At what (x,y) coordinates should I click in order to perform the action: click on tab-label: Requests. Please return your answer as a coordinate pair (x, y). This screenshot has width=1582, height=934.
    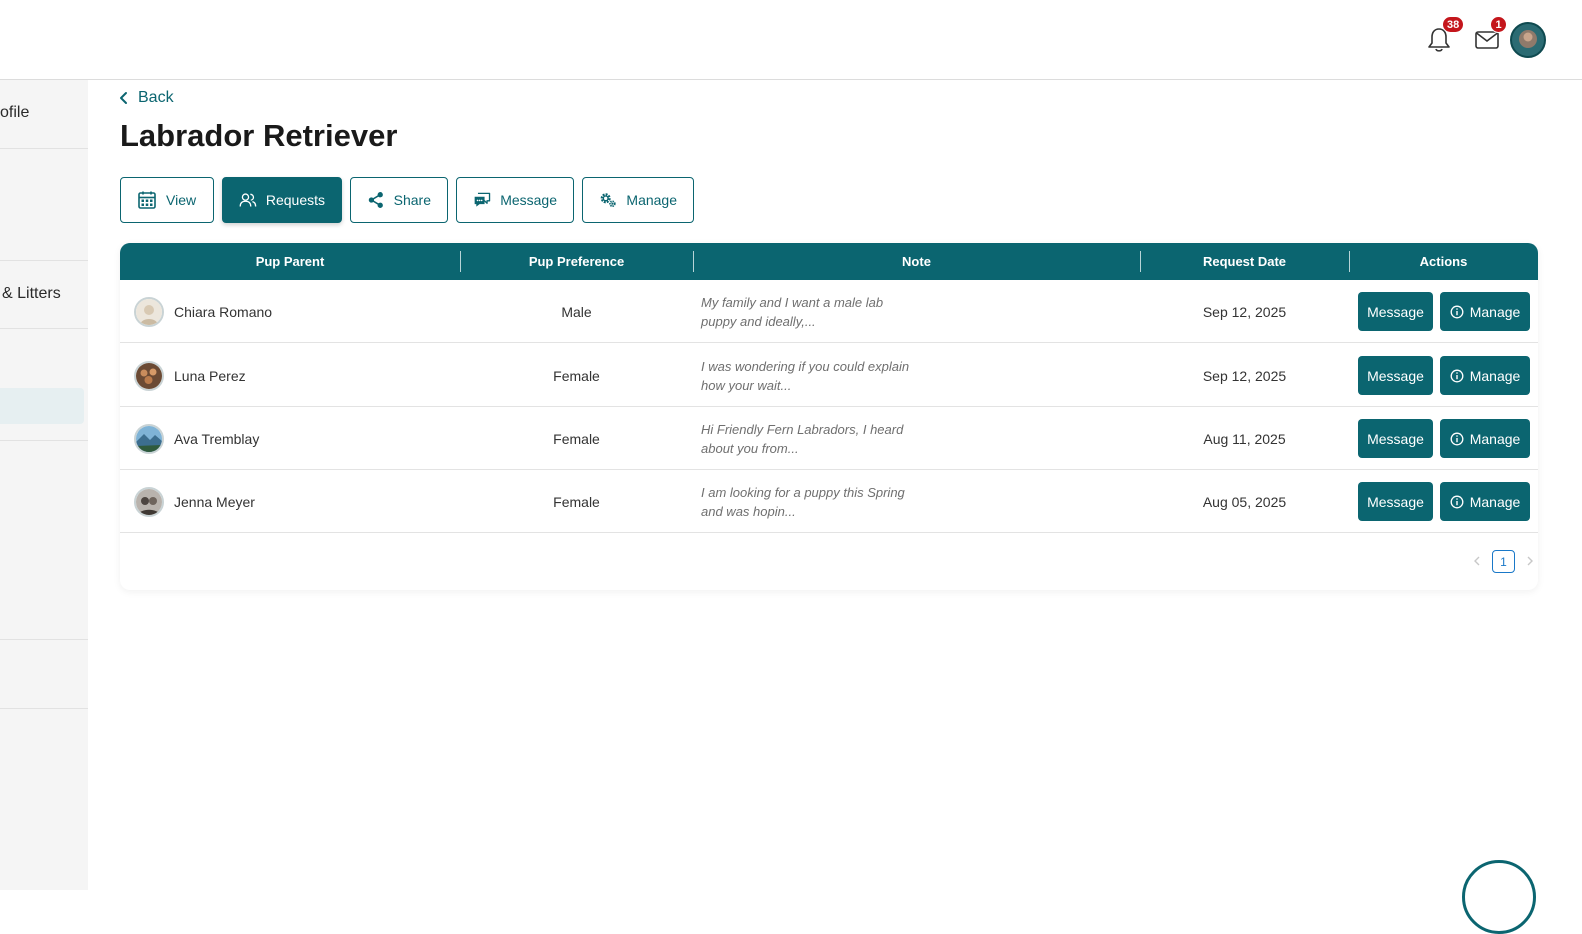
    Looking at the image, I should click on (295, 200).